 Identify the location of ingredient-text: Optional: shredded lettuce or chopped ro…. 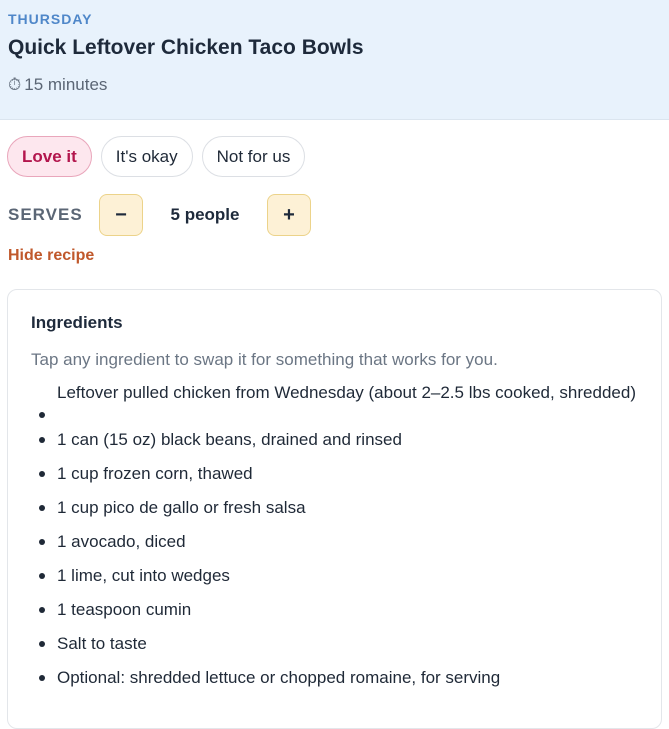
(279, 677).